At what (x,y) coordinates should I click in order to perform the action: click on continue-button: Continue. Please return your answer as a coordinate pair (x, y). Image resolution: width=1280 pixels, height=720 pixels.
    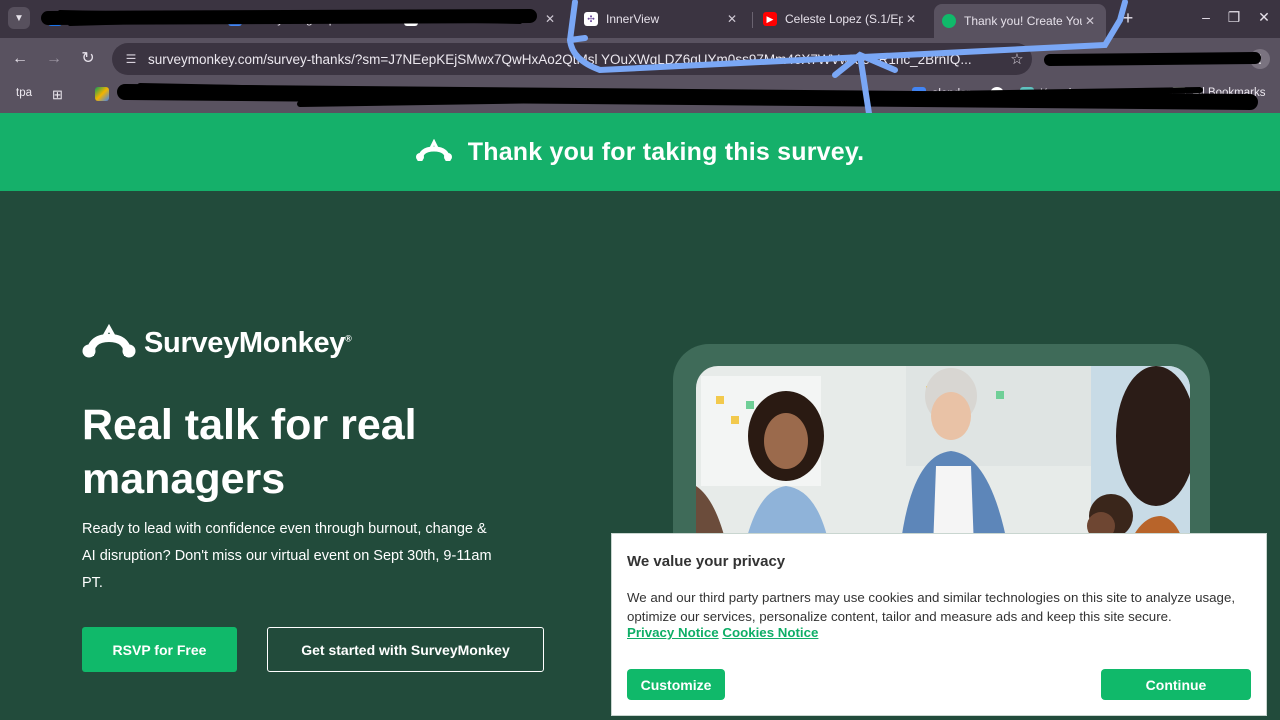
    Looking at the image, I should click on (1176, 684).